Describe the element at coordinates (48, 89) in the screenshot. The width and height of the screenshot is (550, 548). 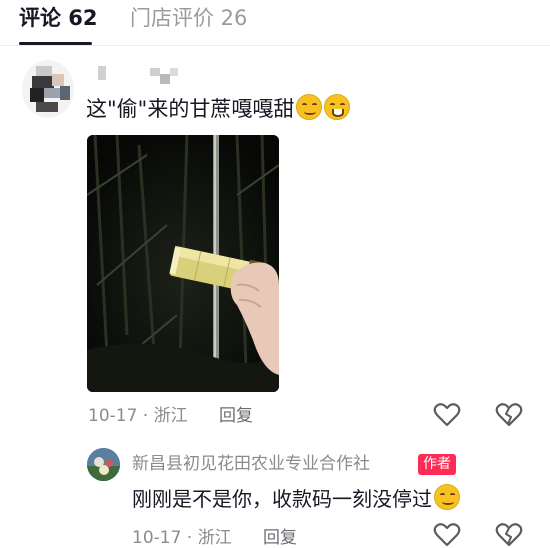
I see `avatar` at that location.